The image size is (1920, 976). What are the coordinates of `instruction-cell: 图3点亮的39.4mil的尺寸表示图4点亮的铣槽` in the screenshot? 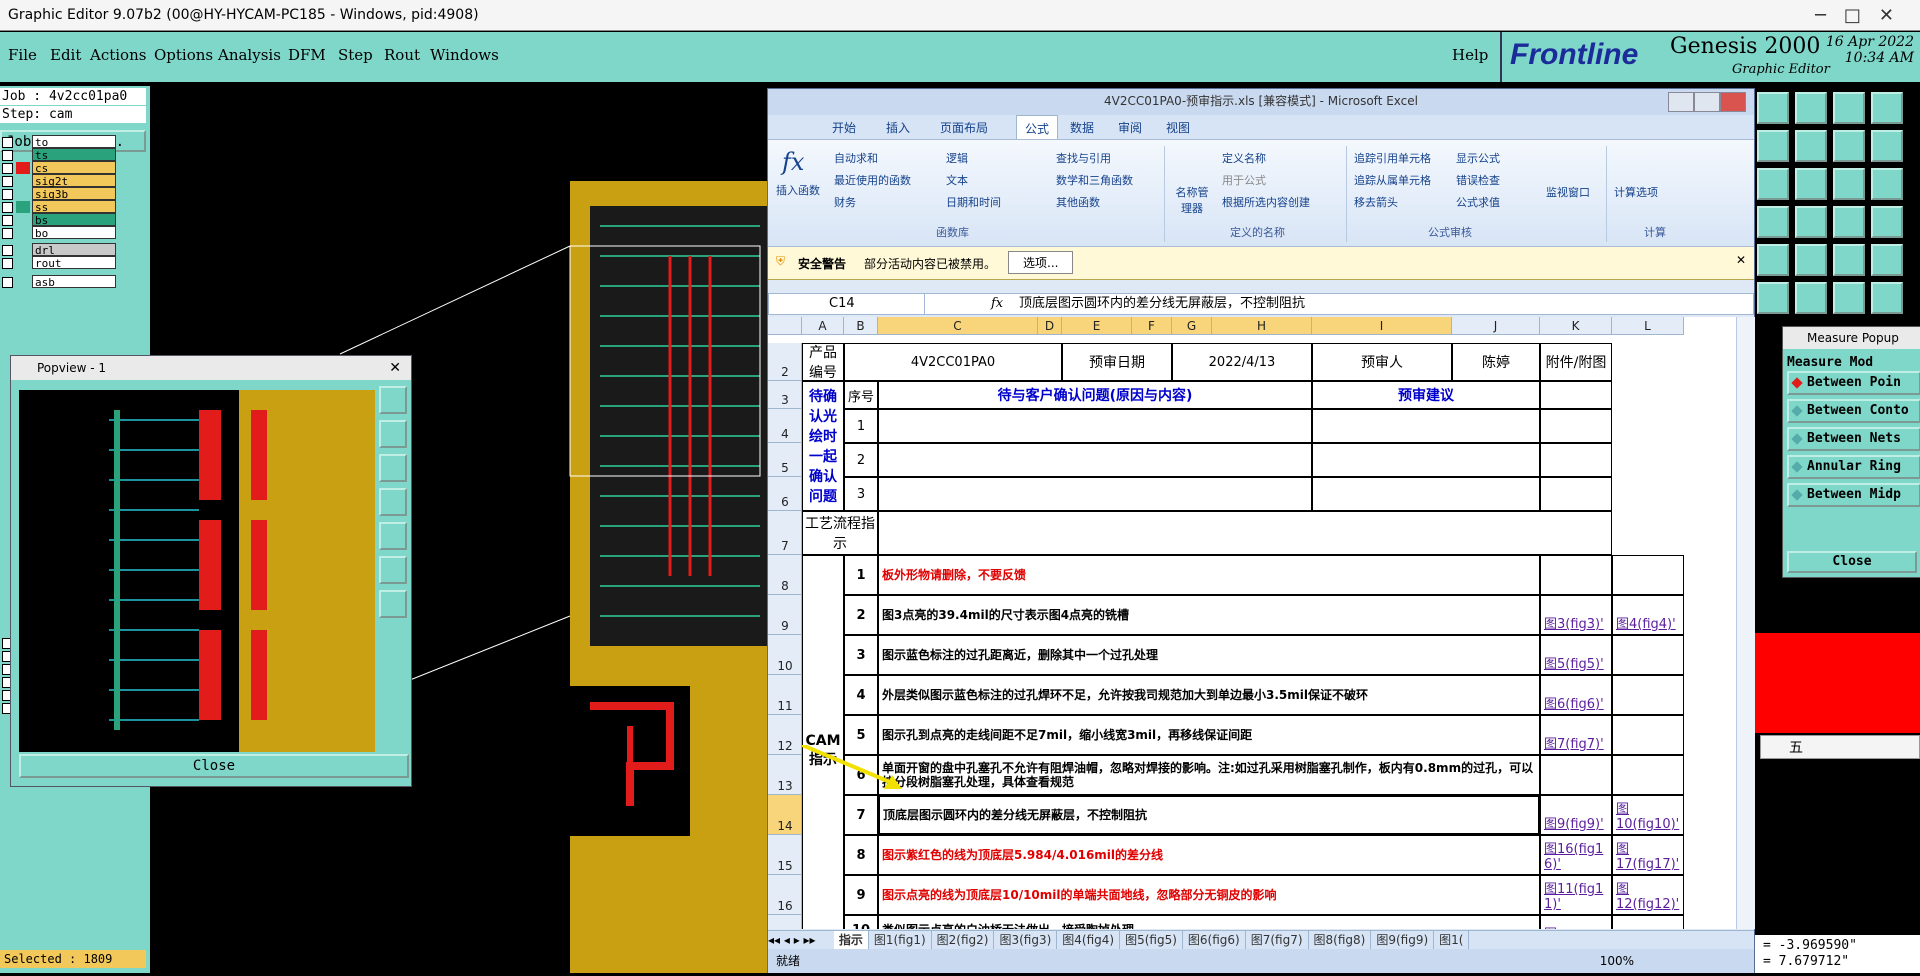 It's located at (1209, 615).